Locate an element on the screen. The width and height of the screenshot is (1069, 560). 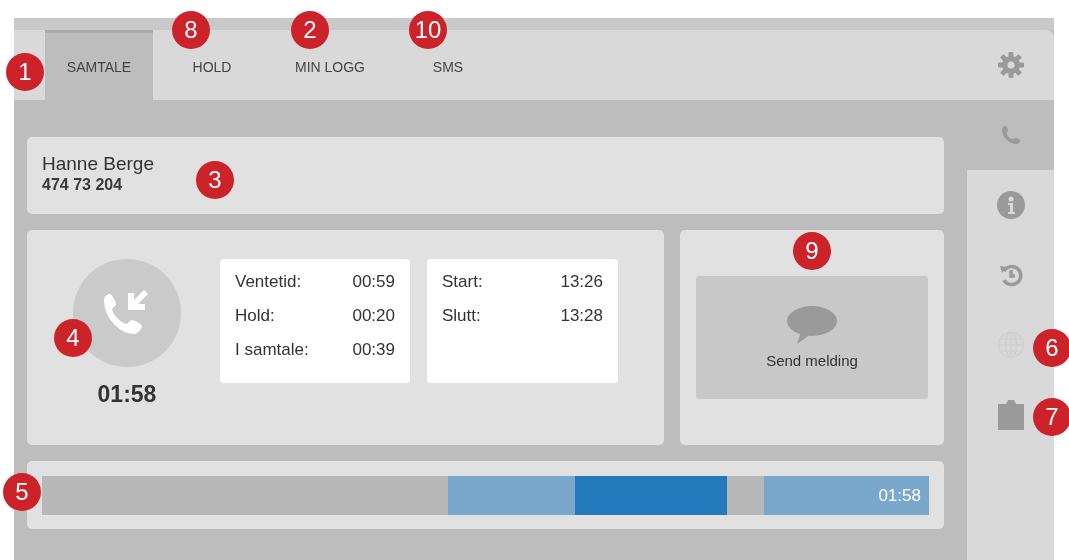
time-label: Hold: is located at coordinates (255, 316).